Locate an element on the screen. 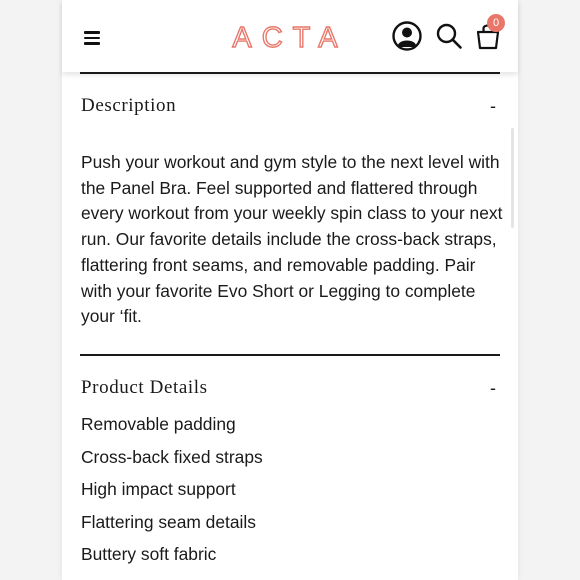  list-item: Flattering seam details is located at coordinates (168, 521).